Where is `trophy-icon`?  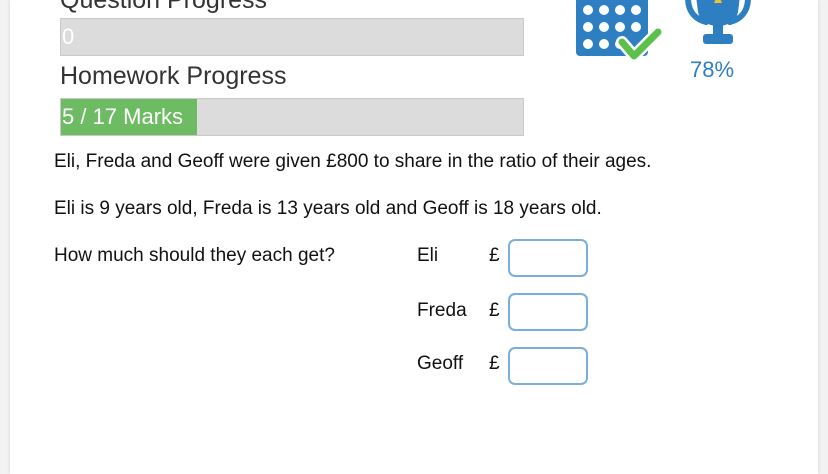 trophy-icon is located at coordinates (718, 22).